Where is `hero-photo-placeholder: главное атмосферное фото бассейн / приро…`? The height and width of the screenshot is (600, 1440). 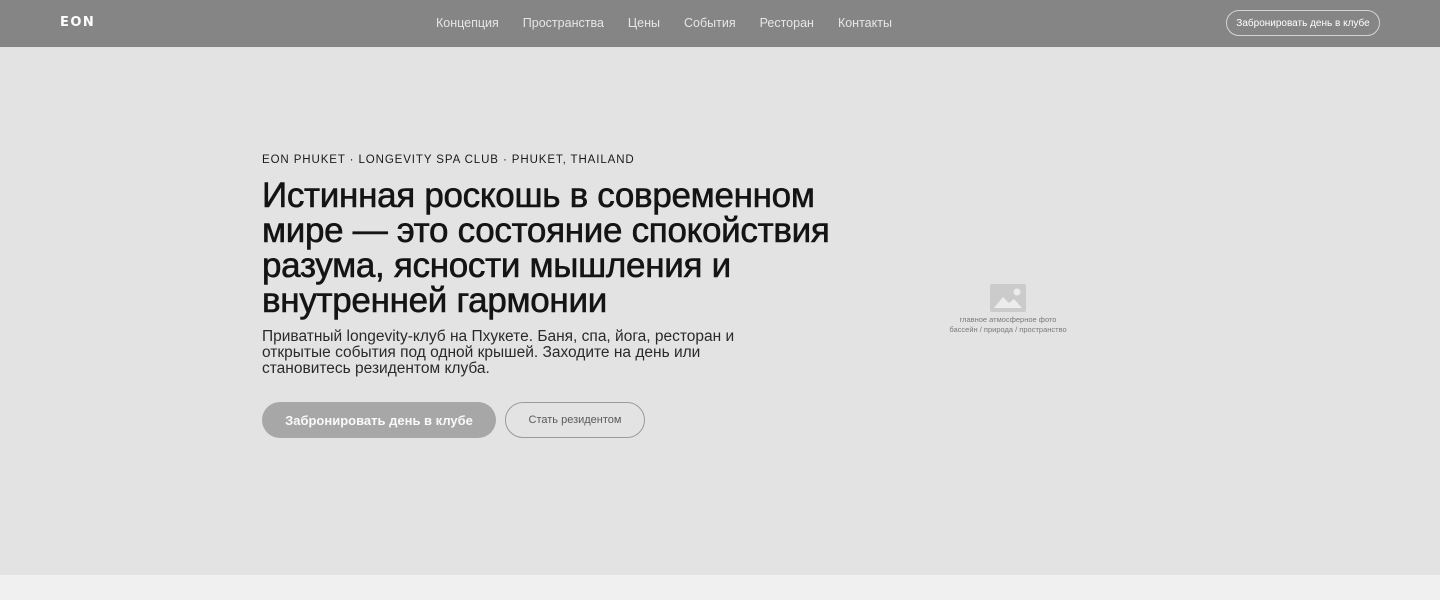
hero-photo-placeholder: главное атмосферное фото бассейн / приро… is located at coordinates (1008, 309).